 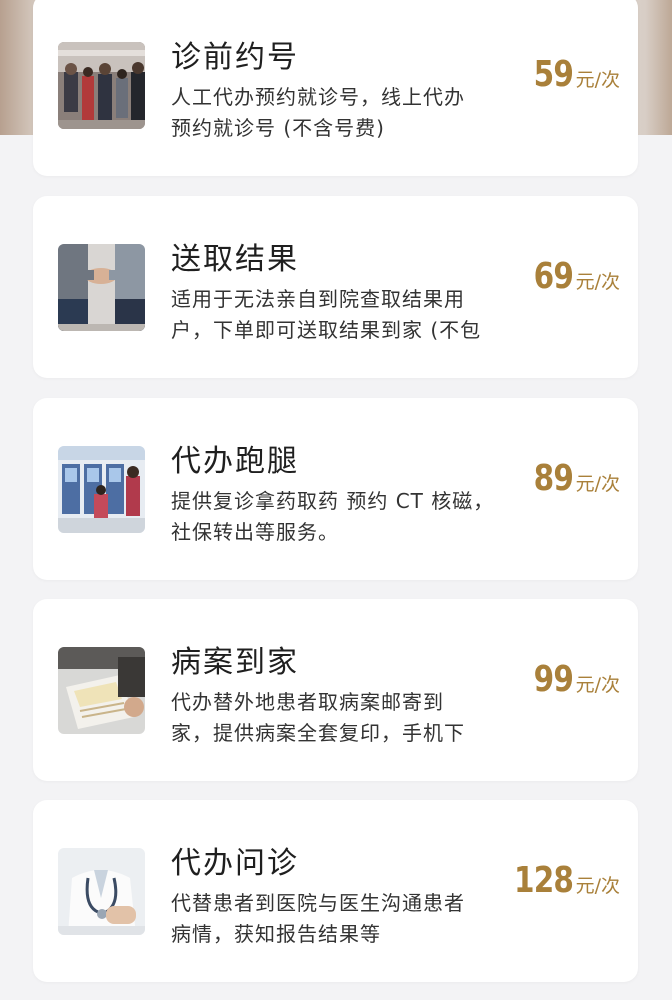 I want to click on service-description-line: 适用于无法亲自到院查取结果用, so click(x=318, y=299).